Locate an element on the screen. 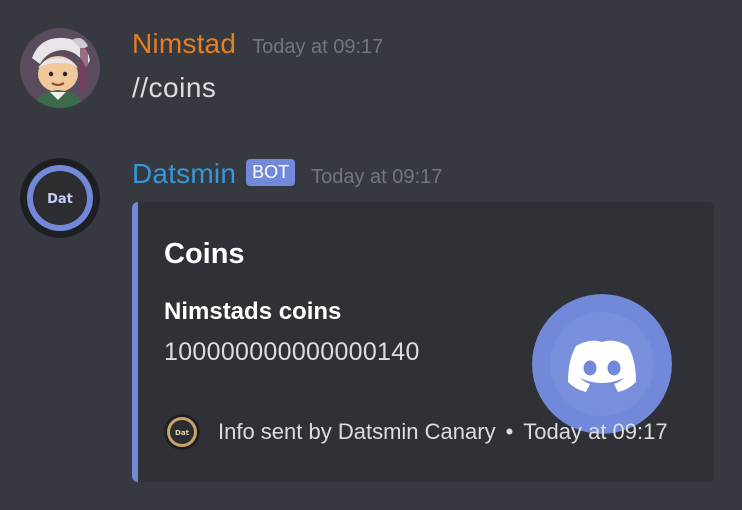 Image resolution: width=742 pixels, height=510 pixels. username: Nimstad is located at coordinates (184, 44).